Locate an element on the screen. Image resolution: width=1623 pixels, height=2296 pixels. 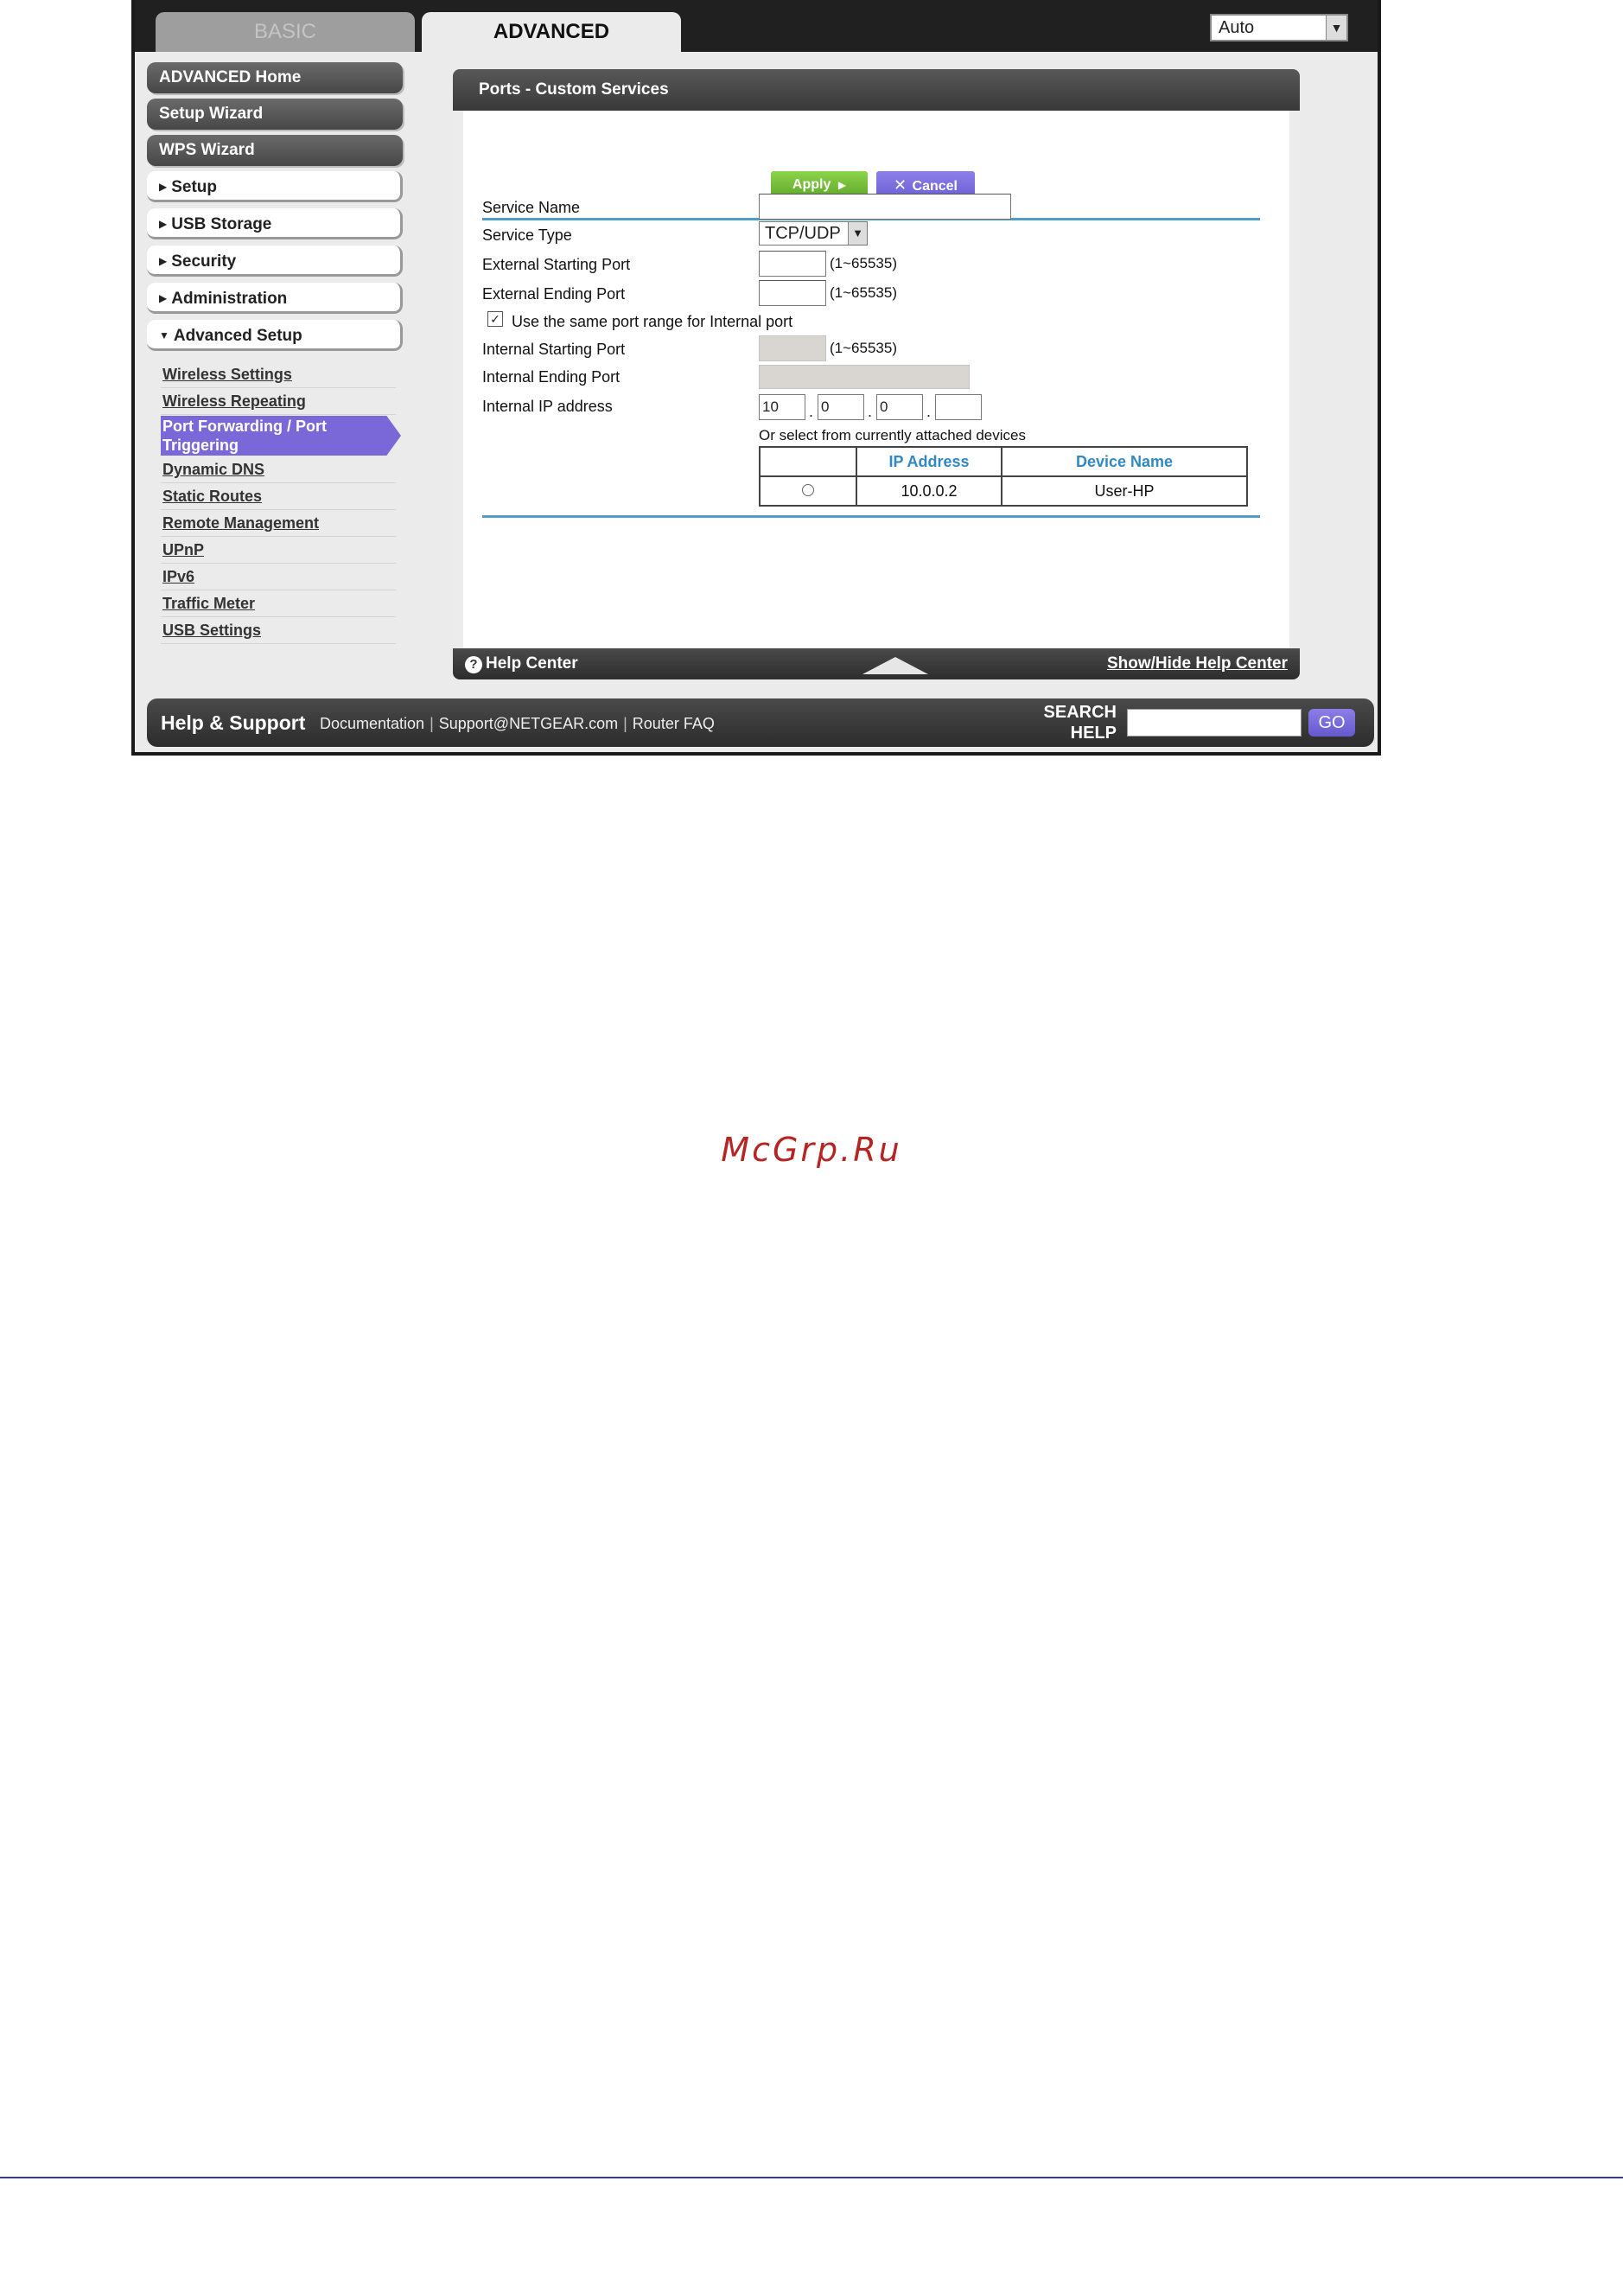
sidebar-item-upnp: UPnP is located at coordinates (278, 550).